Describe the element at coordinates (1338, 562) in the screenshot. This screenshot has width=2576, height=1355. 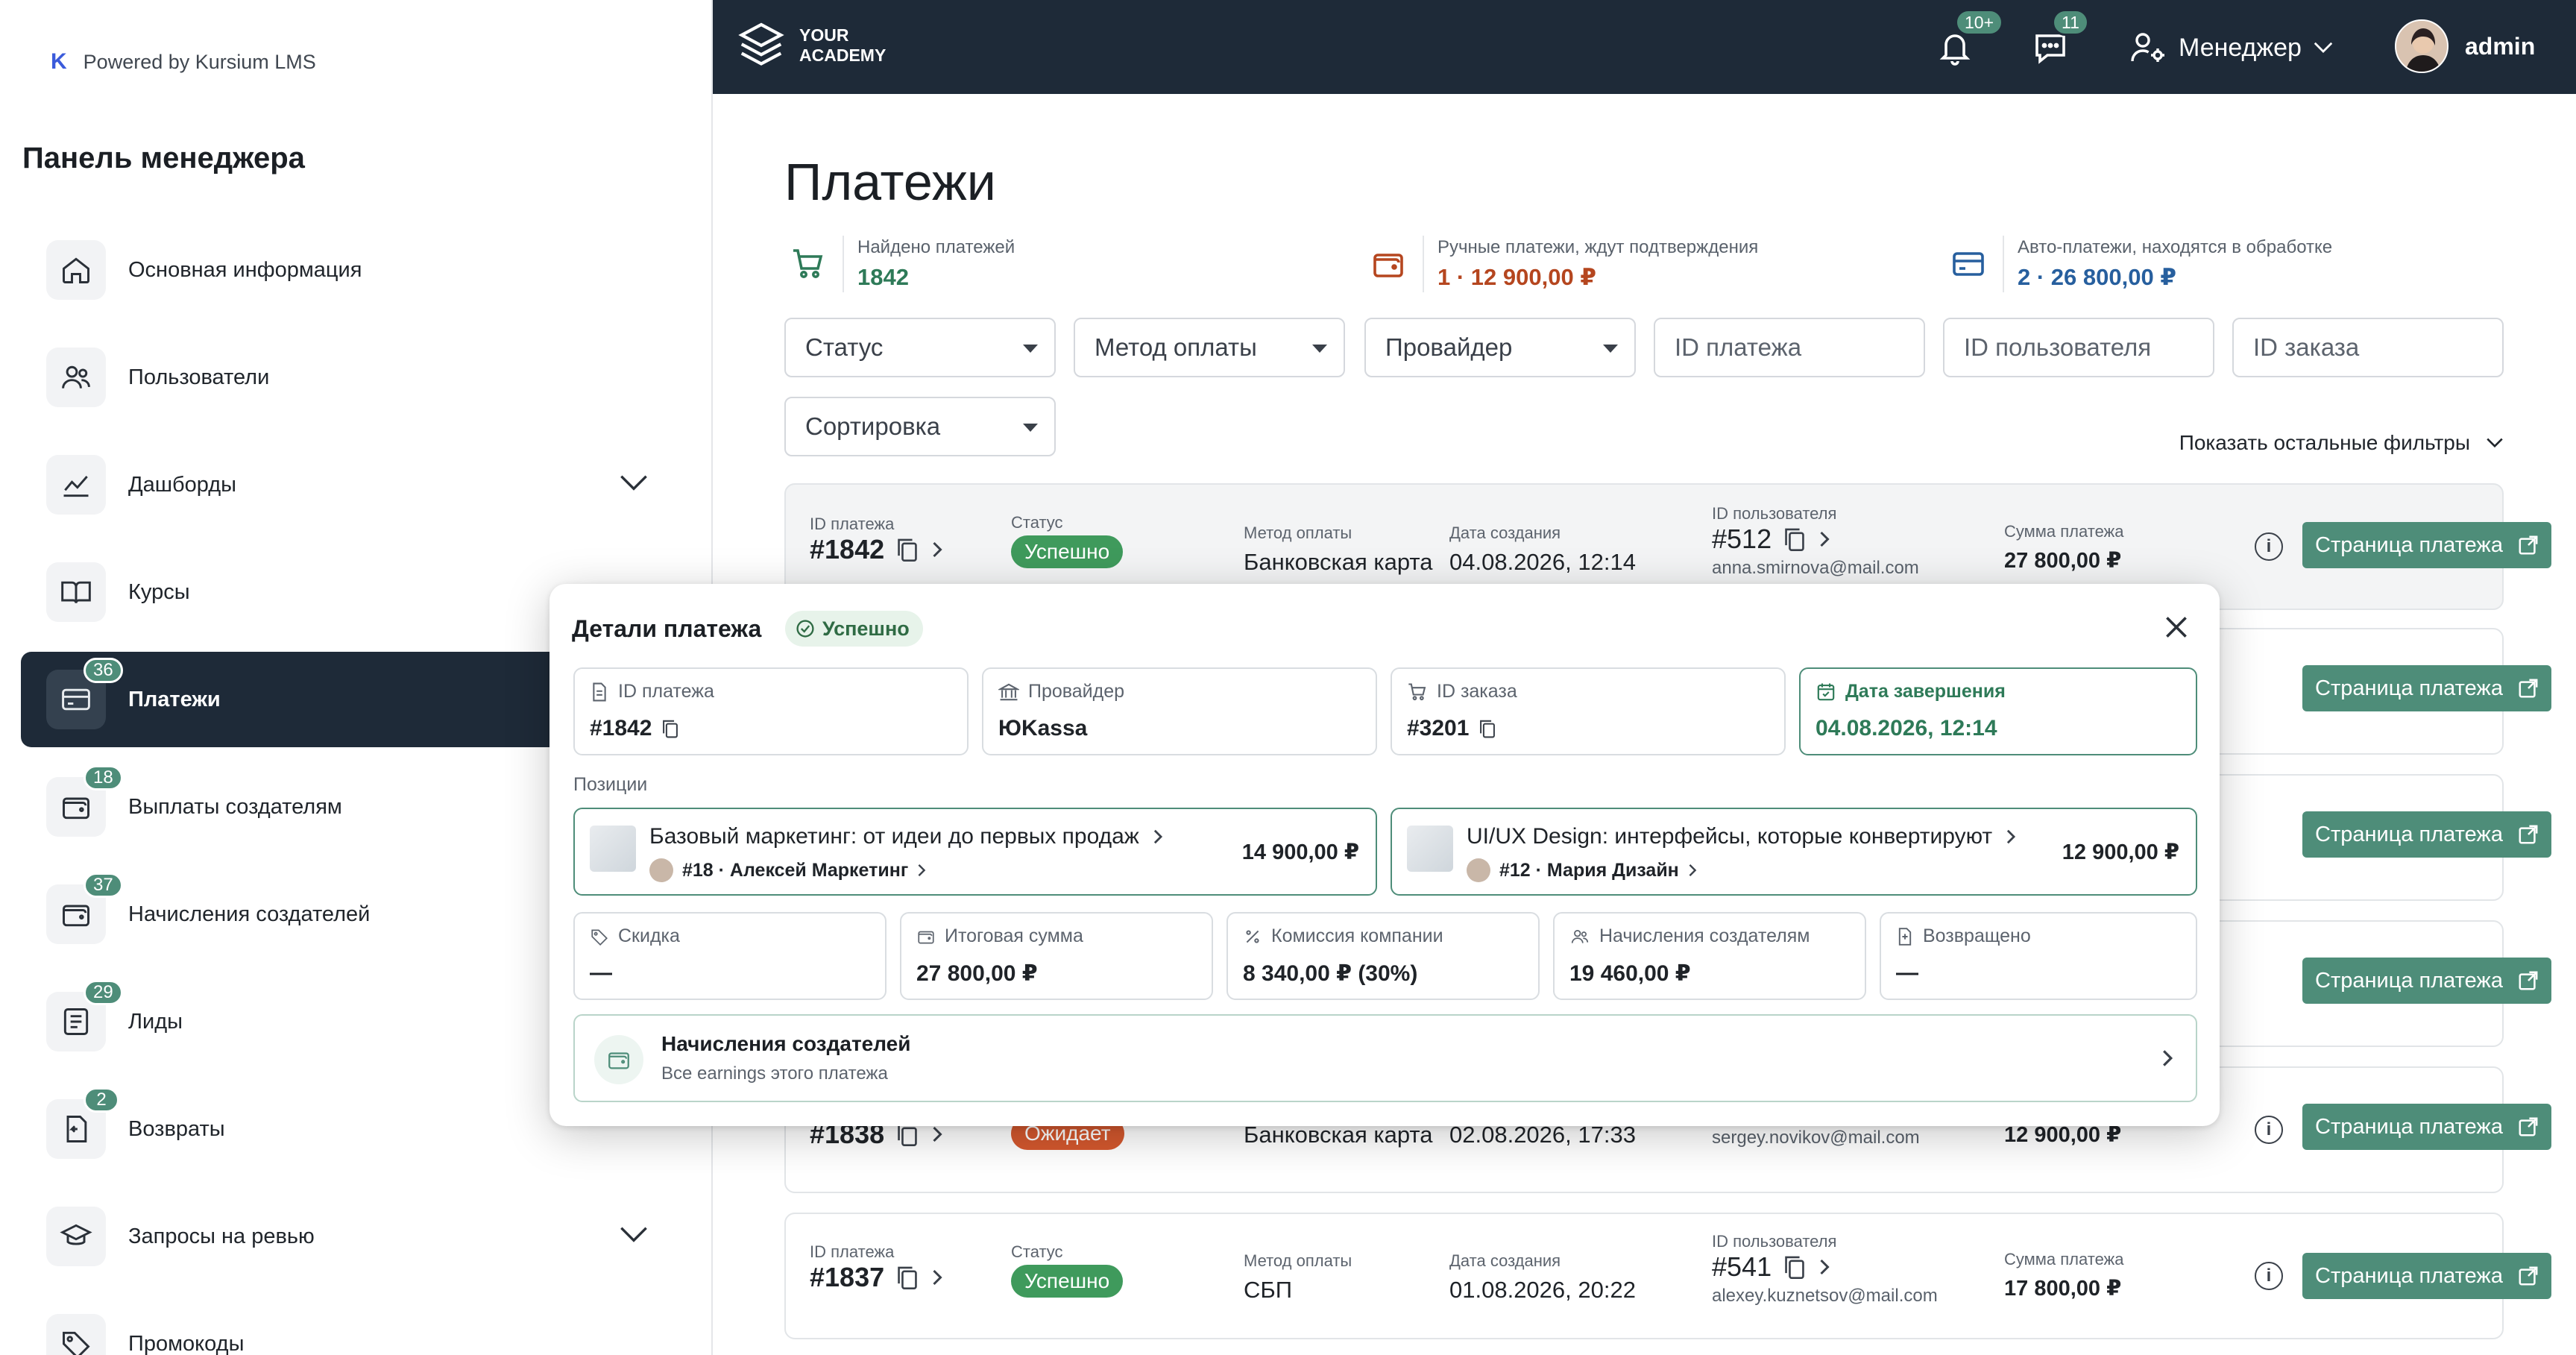
I see `payment-method: Банковская карта` at that location.